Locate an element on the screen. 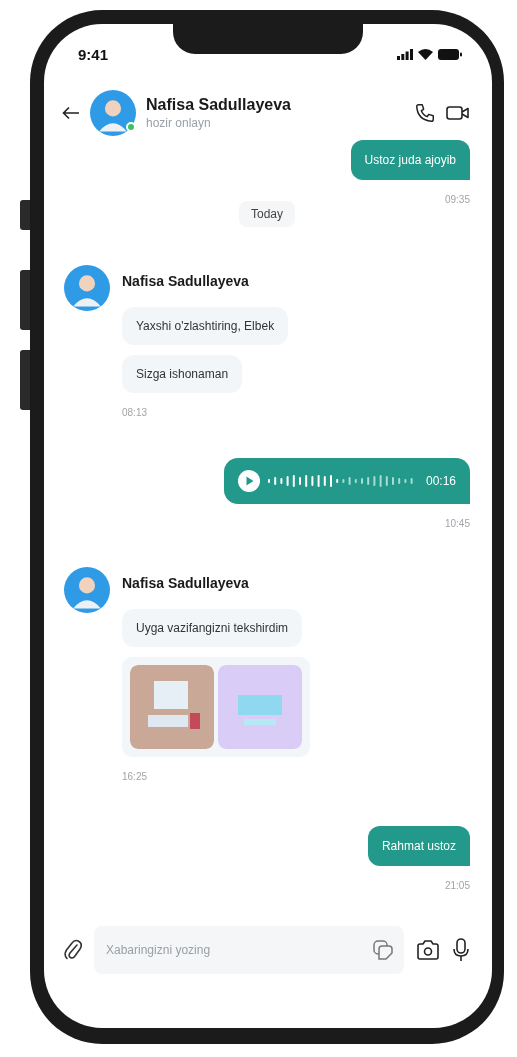 This screenshot has height=1057, width=517. contact-status: hozir onlayn is located at coordinates (179, 123).